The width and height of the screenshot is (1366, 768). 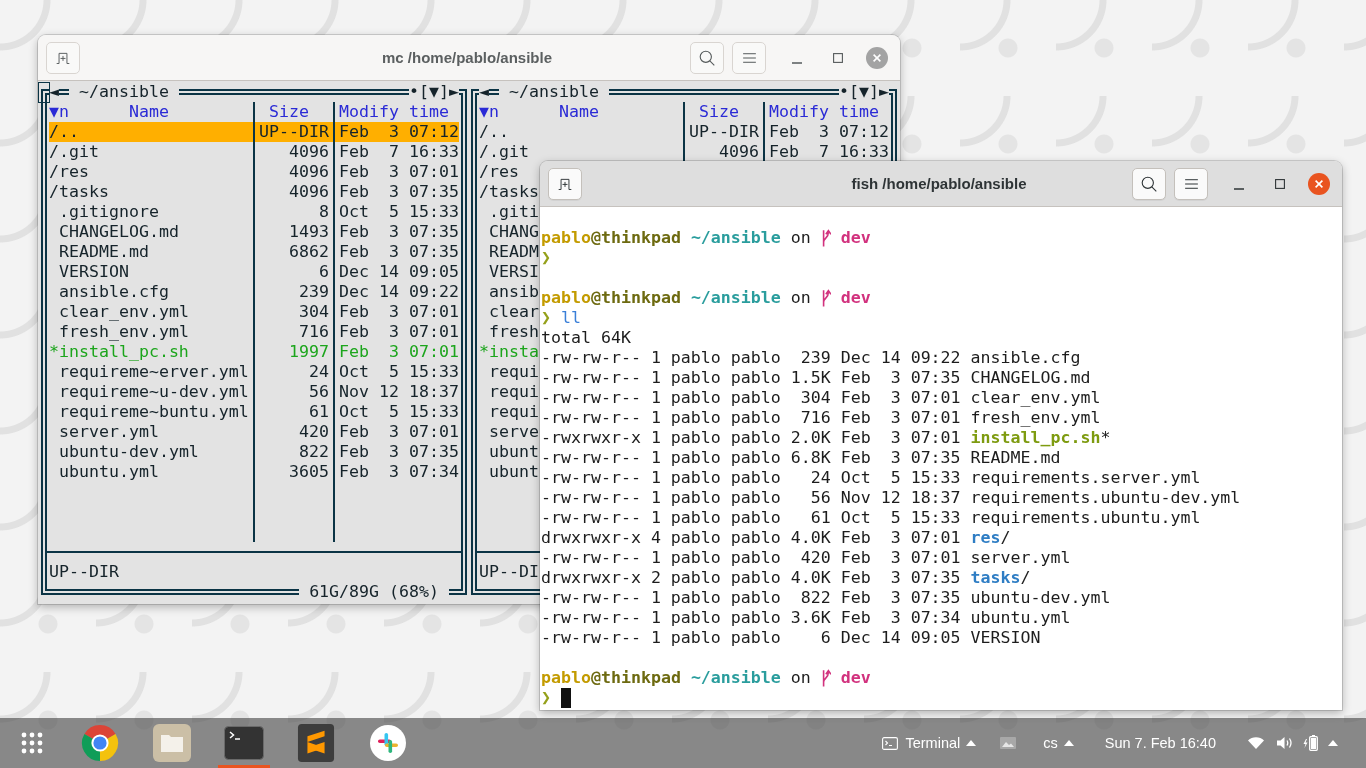 What do you see at coordinates (254, 272) in the screenshot?
I see `file-row: VERSION 6 Dec 14 09:05` at bounding box center [254, 272].